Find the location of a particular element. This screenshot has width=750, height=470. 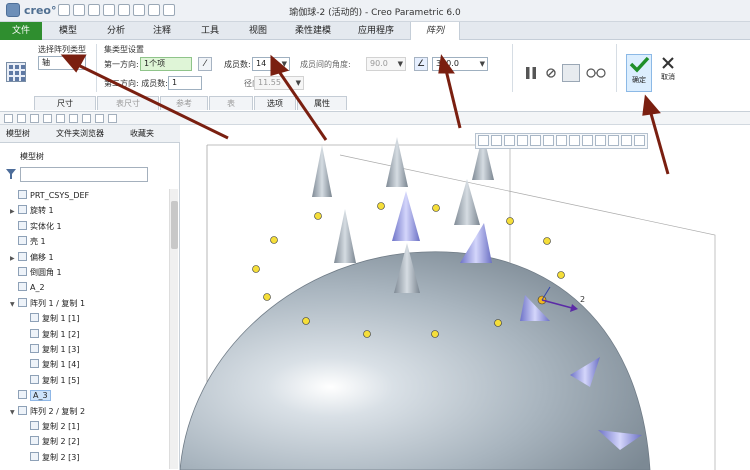

navigator-tabs: 模型树 文件夹浏览器 收藏夹 is located at coordinates (90, 134).